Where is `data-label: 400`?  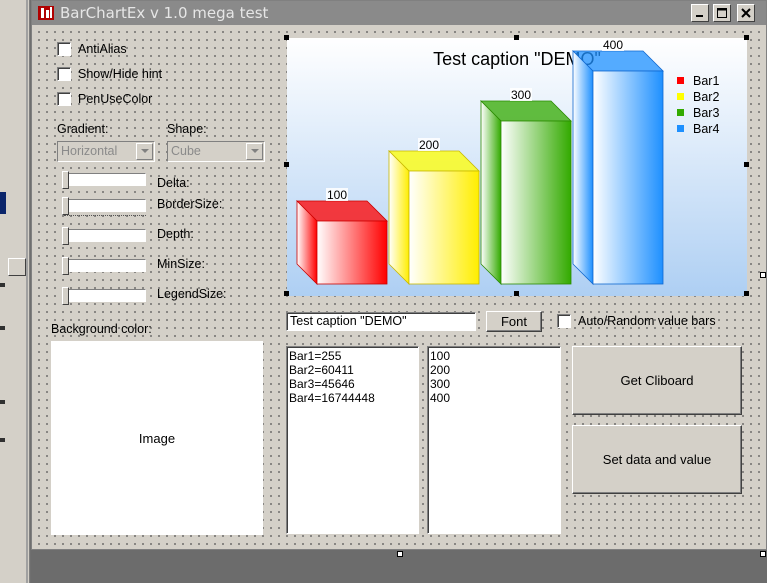 data-label: 400 is located at coordinates (613, 45).